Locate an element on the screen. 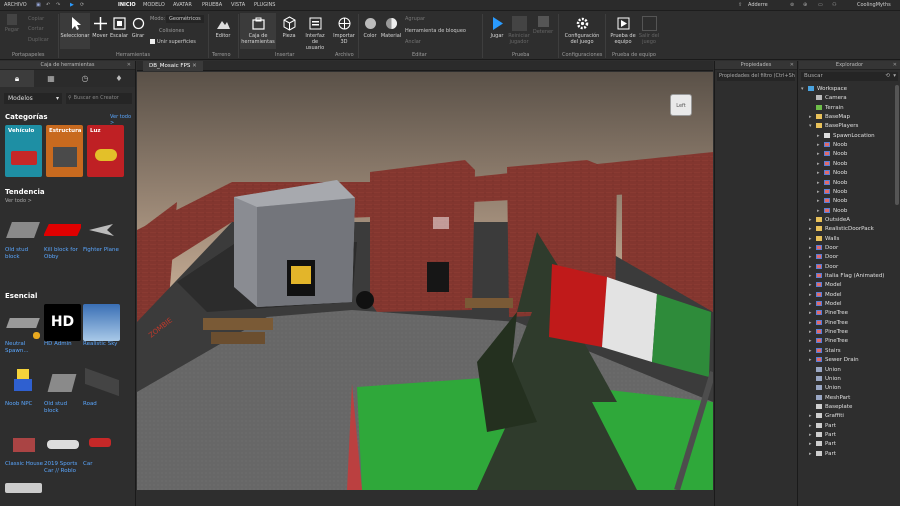 This screenshot has width=900, height=506. share-icon: ⇪ is located at coordinates (740, 5).